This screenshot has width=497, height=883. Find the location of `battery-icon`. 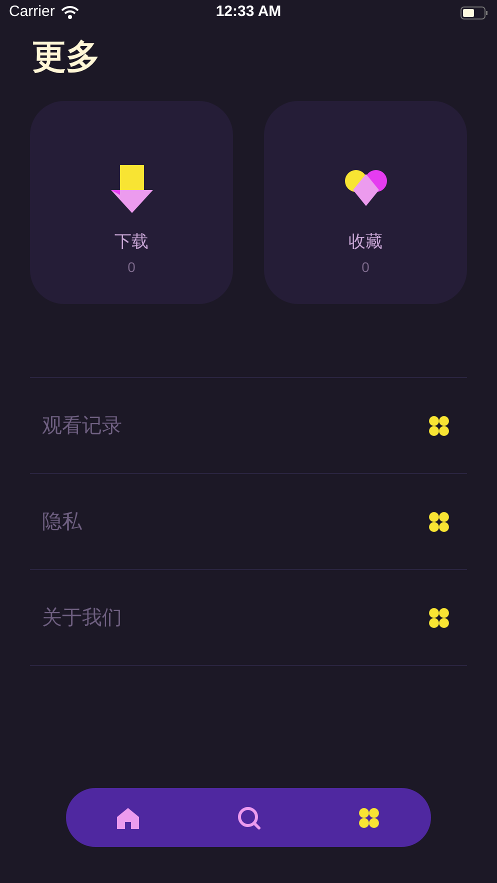

battery-icon is located at coordinates (474, 13).